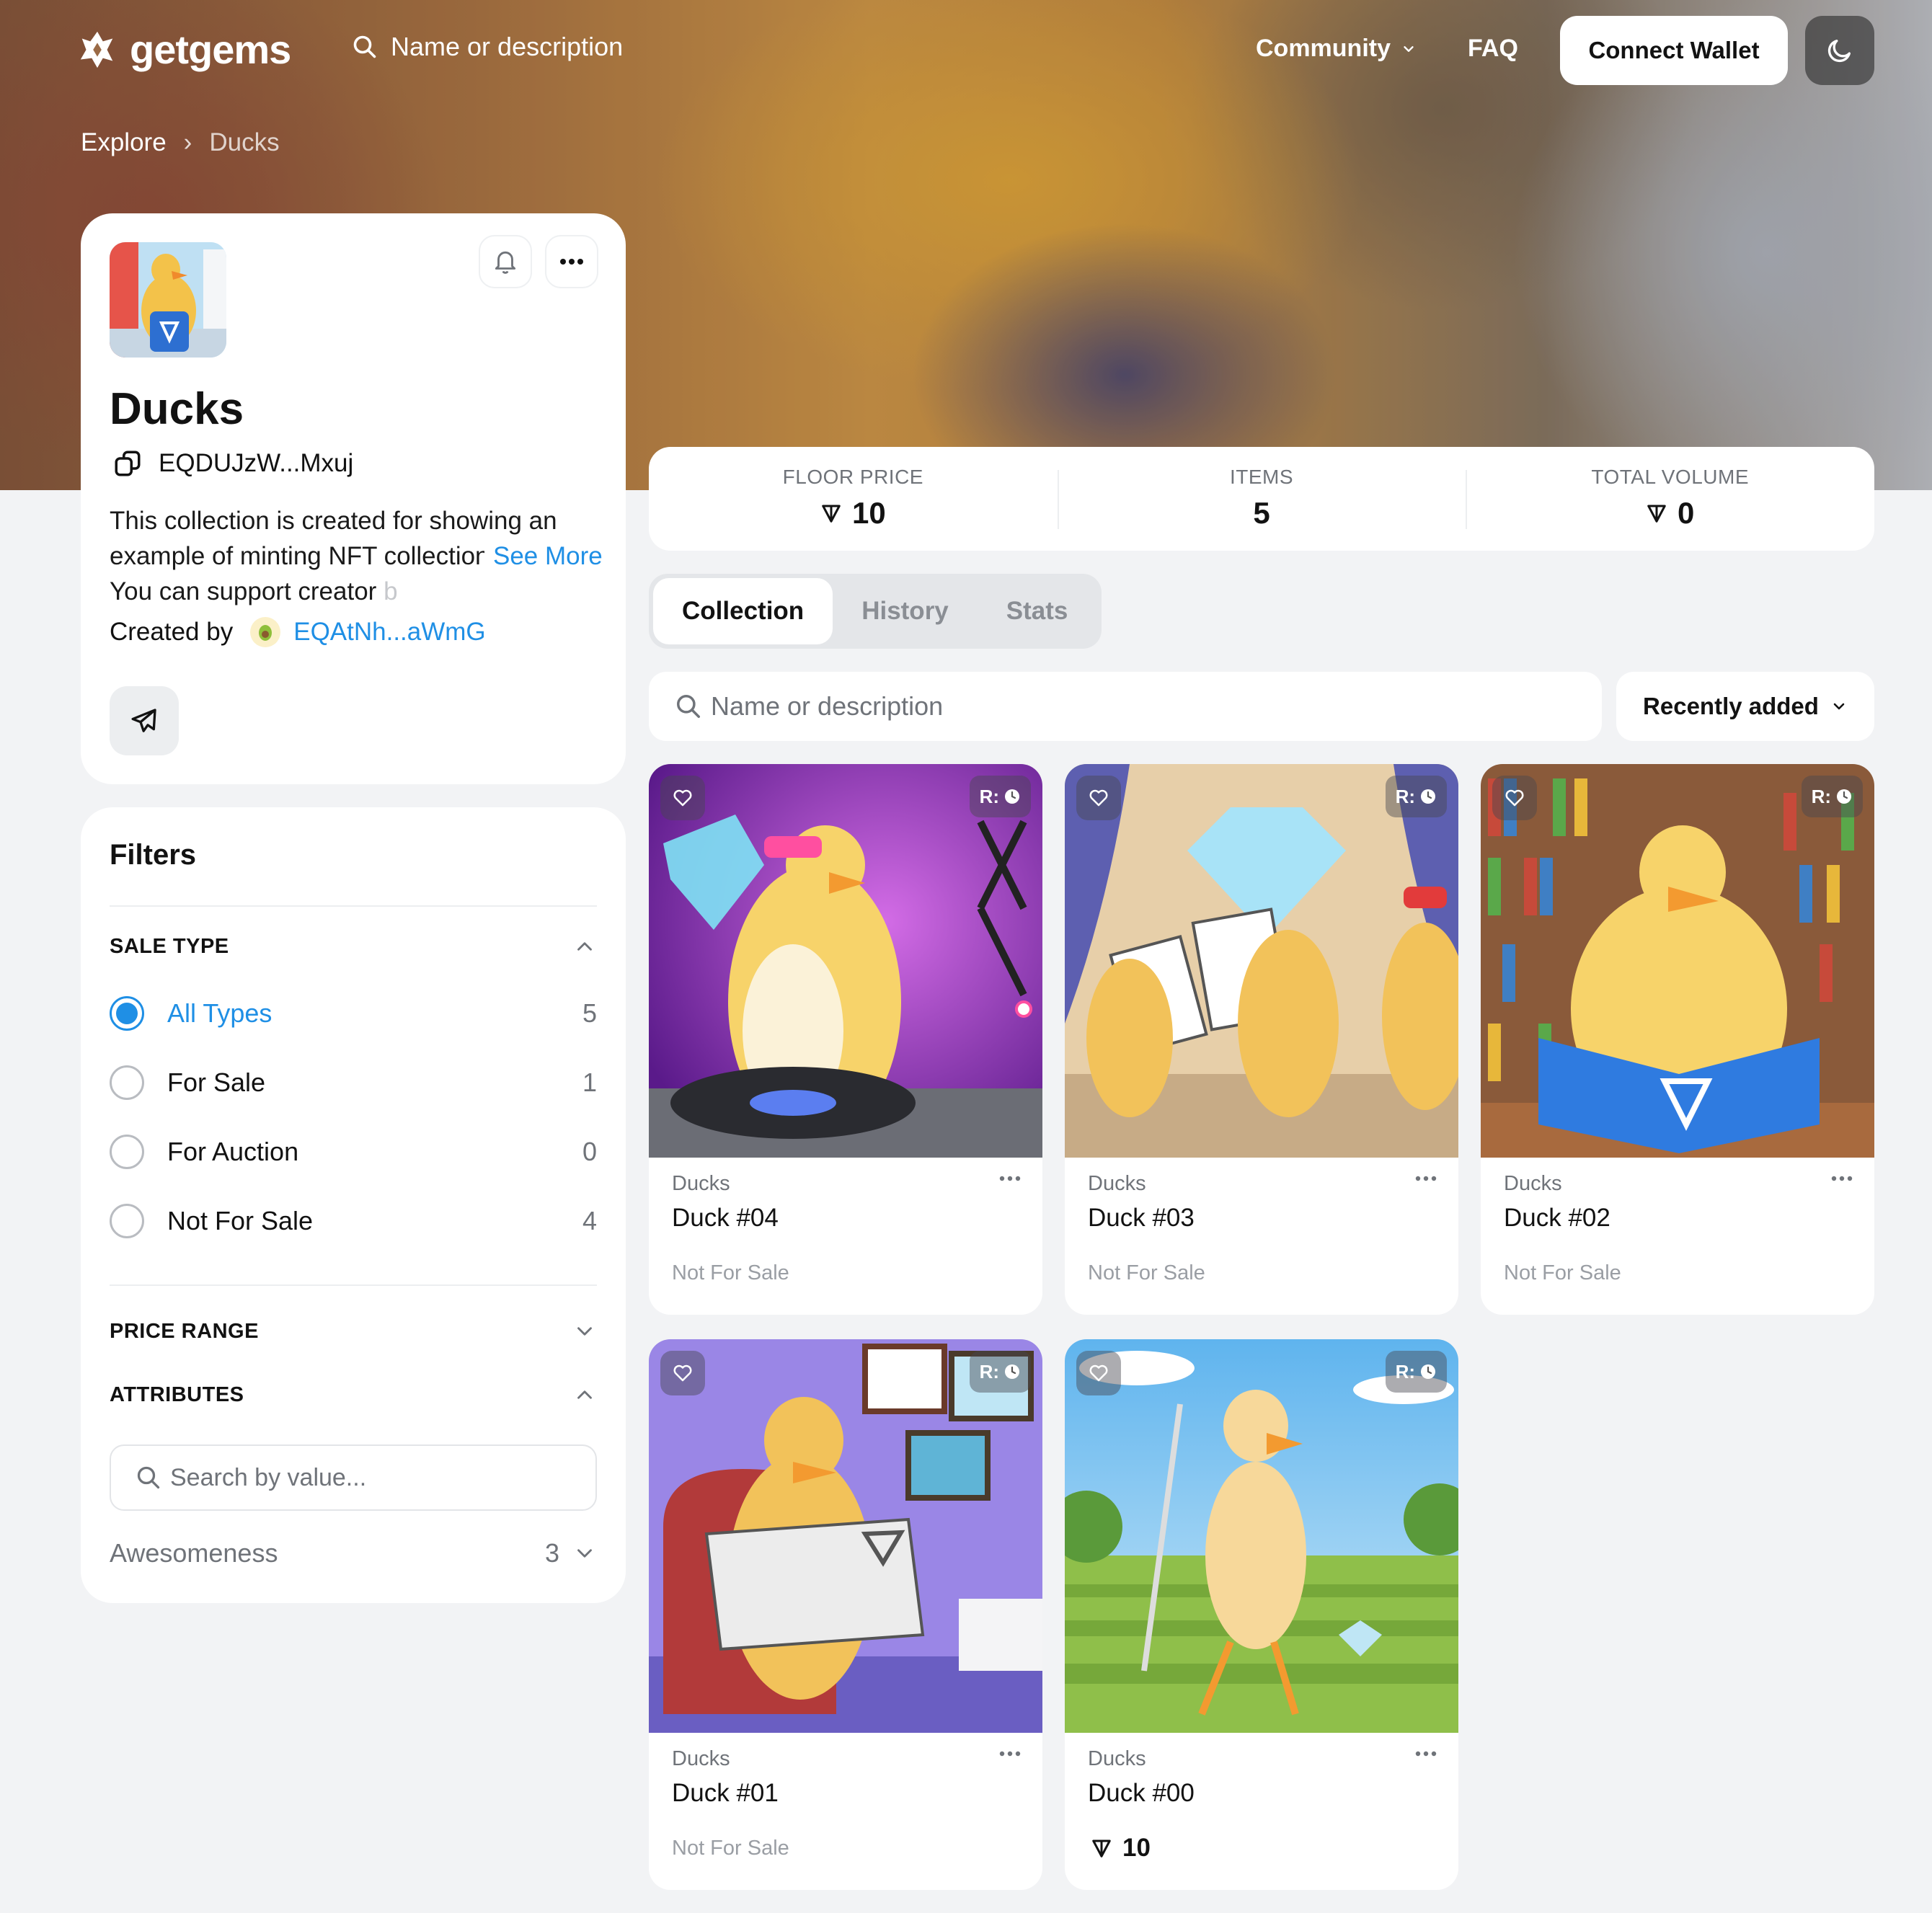  Describe the element at coordinates (124, 142) in the screenshot. I see `breadcrumb-explore: Explore` at that location.